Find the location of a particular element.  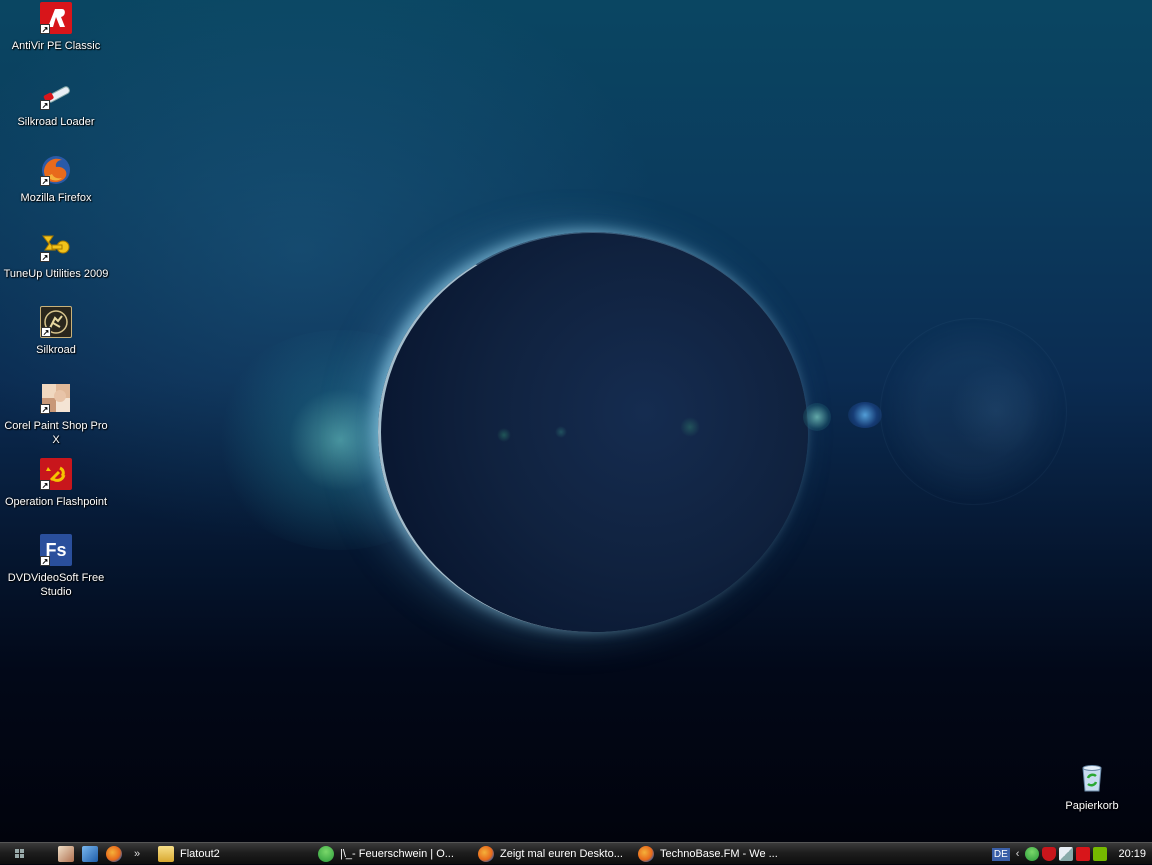

desktop-icon-label: AntiVir PE Classic is located at coordinates (56, 46).